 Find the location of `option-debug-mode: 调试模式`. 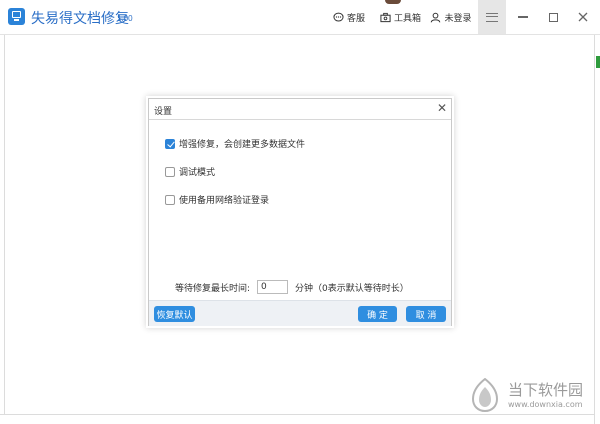

option-debug-mode: 调试模式 is located at coordinates (190, 171).